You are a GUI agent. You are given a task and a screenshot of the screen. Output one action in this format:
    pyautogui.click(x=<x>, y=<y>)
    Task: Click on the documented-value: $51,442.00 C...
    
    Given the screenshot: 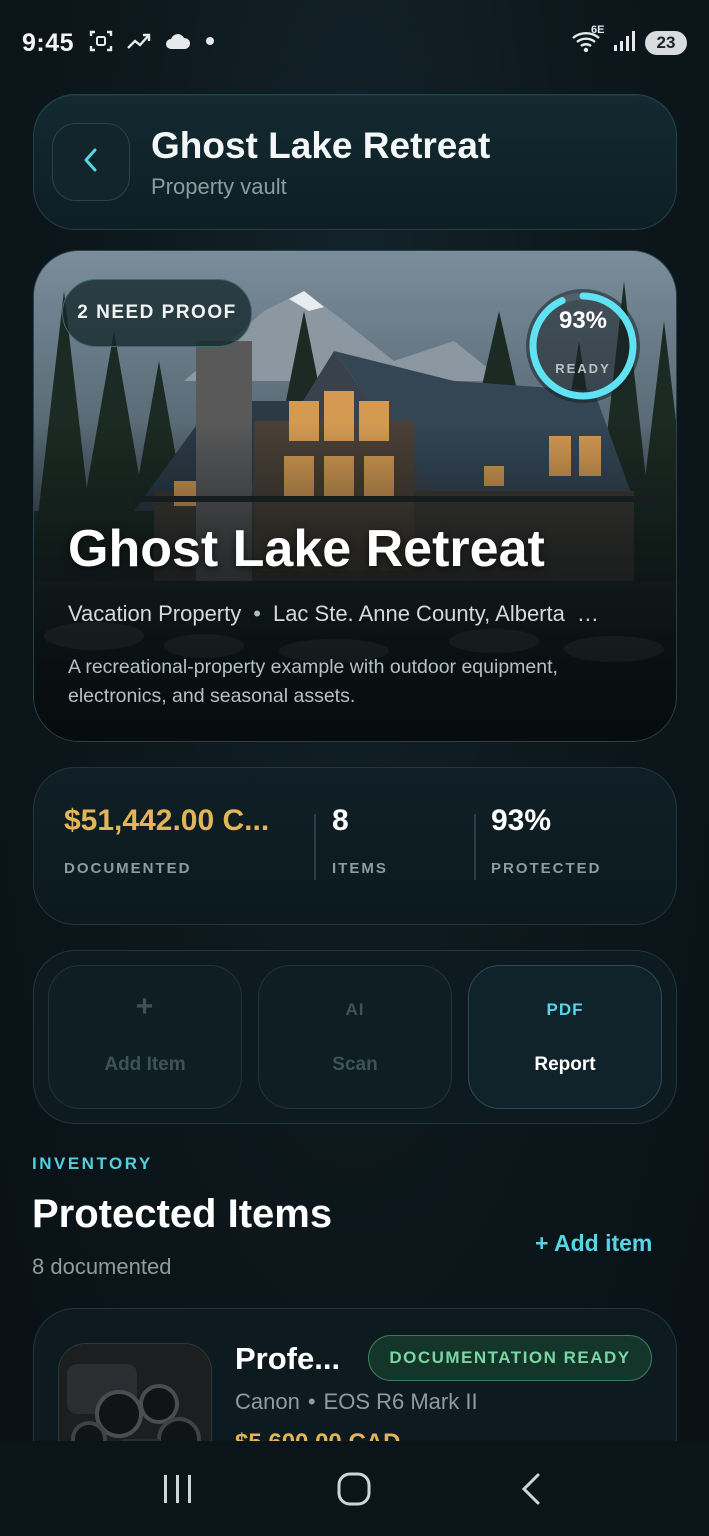 What is the action you would take?
    pyautogui.click(x=167, y=820)
    